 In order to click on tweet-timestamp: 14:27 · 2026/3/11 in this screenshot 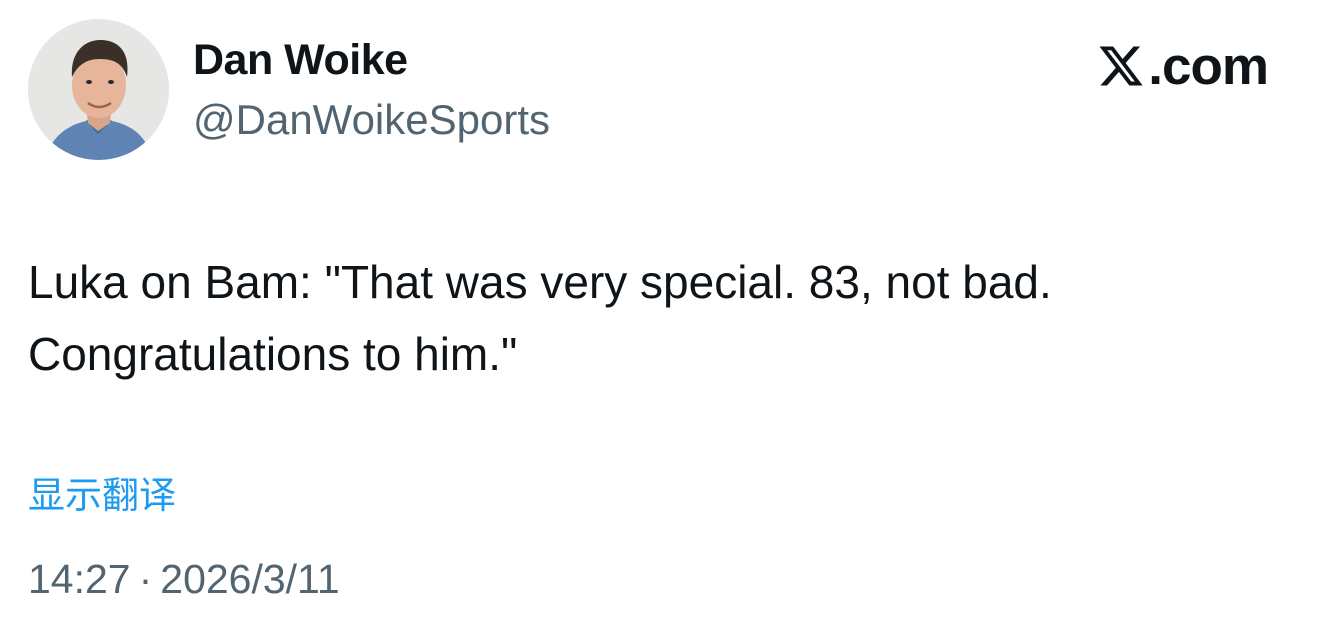, I will do `click(184, 579)`.